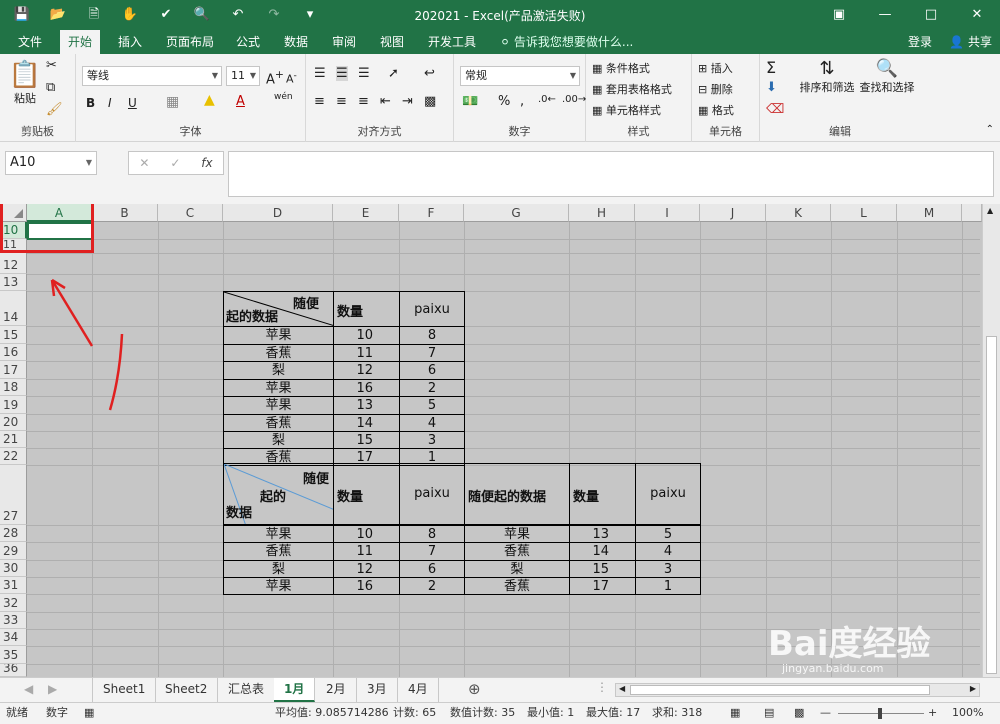 Image resolution: width=1000 pixels, height=724 pixels. I want to click on row-header-22: 22, so click(13, 456).